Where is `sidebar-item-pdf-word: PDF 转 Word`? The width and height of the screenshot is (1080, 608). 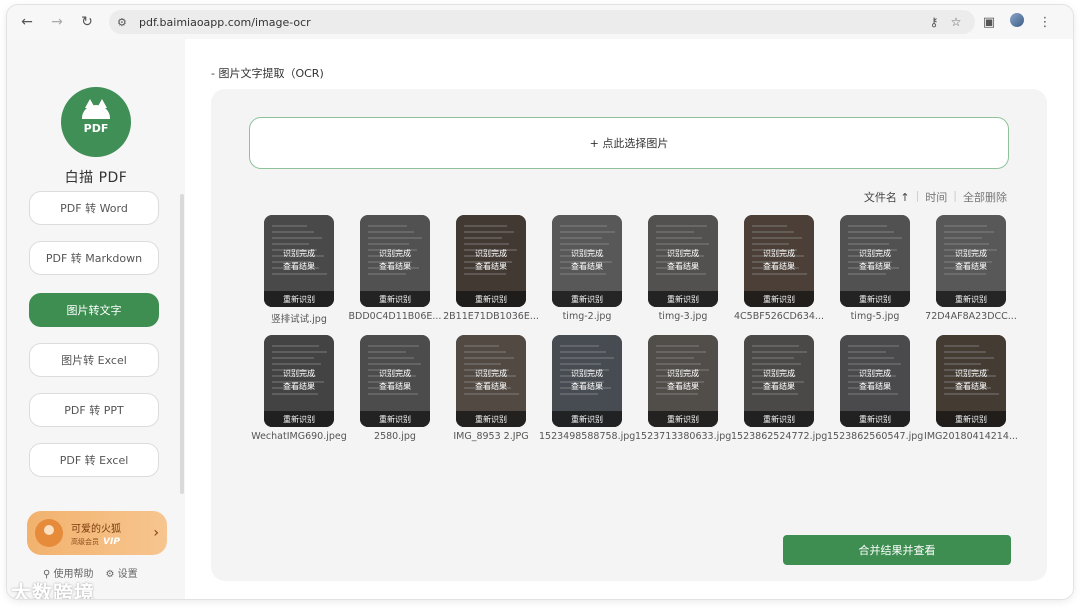 sidebar-item-pdf-word: PDF 转 Word is located at coordinates (94, 208).